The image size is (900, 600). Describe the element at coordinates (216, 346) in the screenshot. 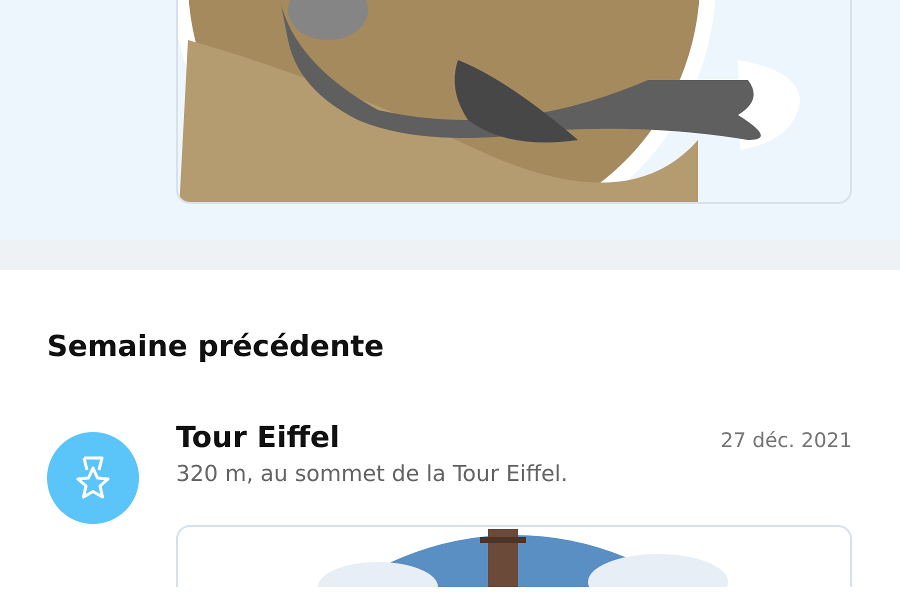

I see `section-heading: Semaine précédente` at that location.